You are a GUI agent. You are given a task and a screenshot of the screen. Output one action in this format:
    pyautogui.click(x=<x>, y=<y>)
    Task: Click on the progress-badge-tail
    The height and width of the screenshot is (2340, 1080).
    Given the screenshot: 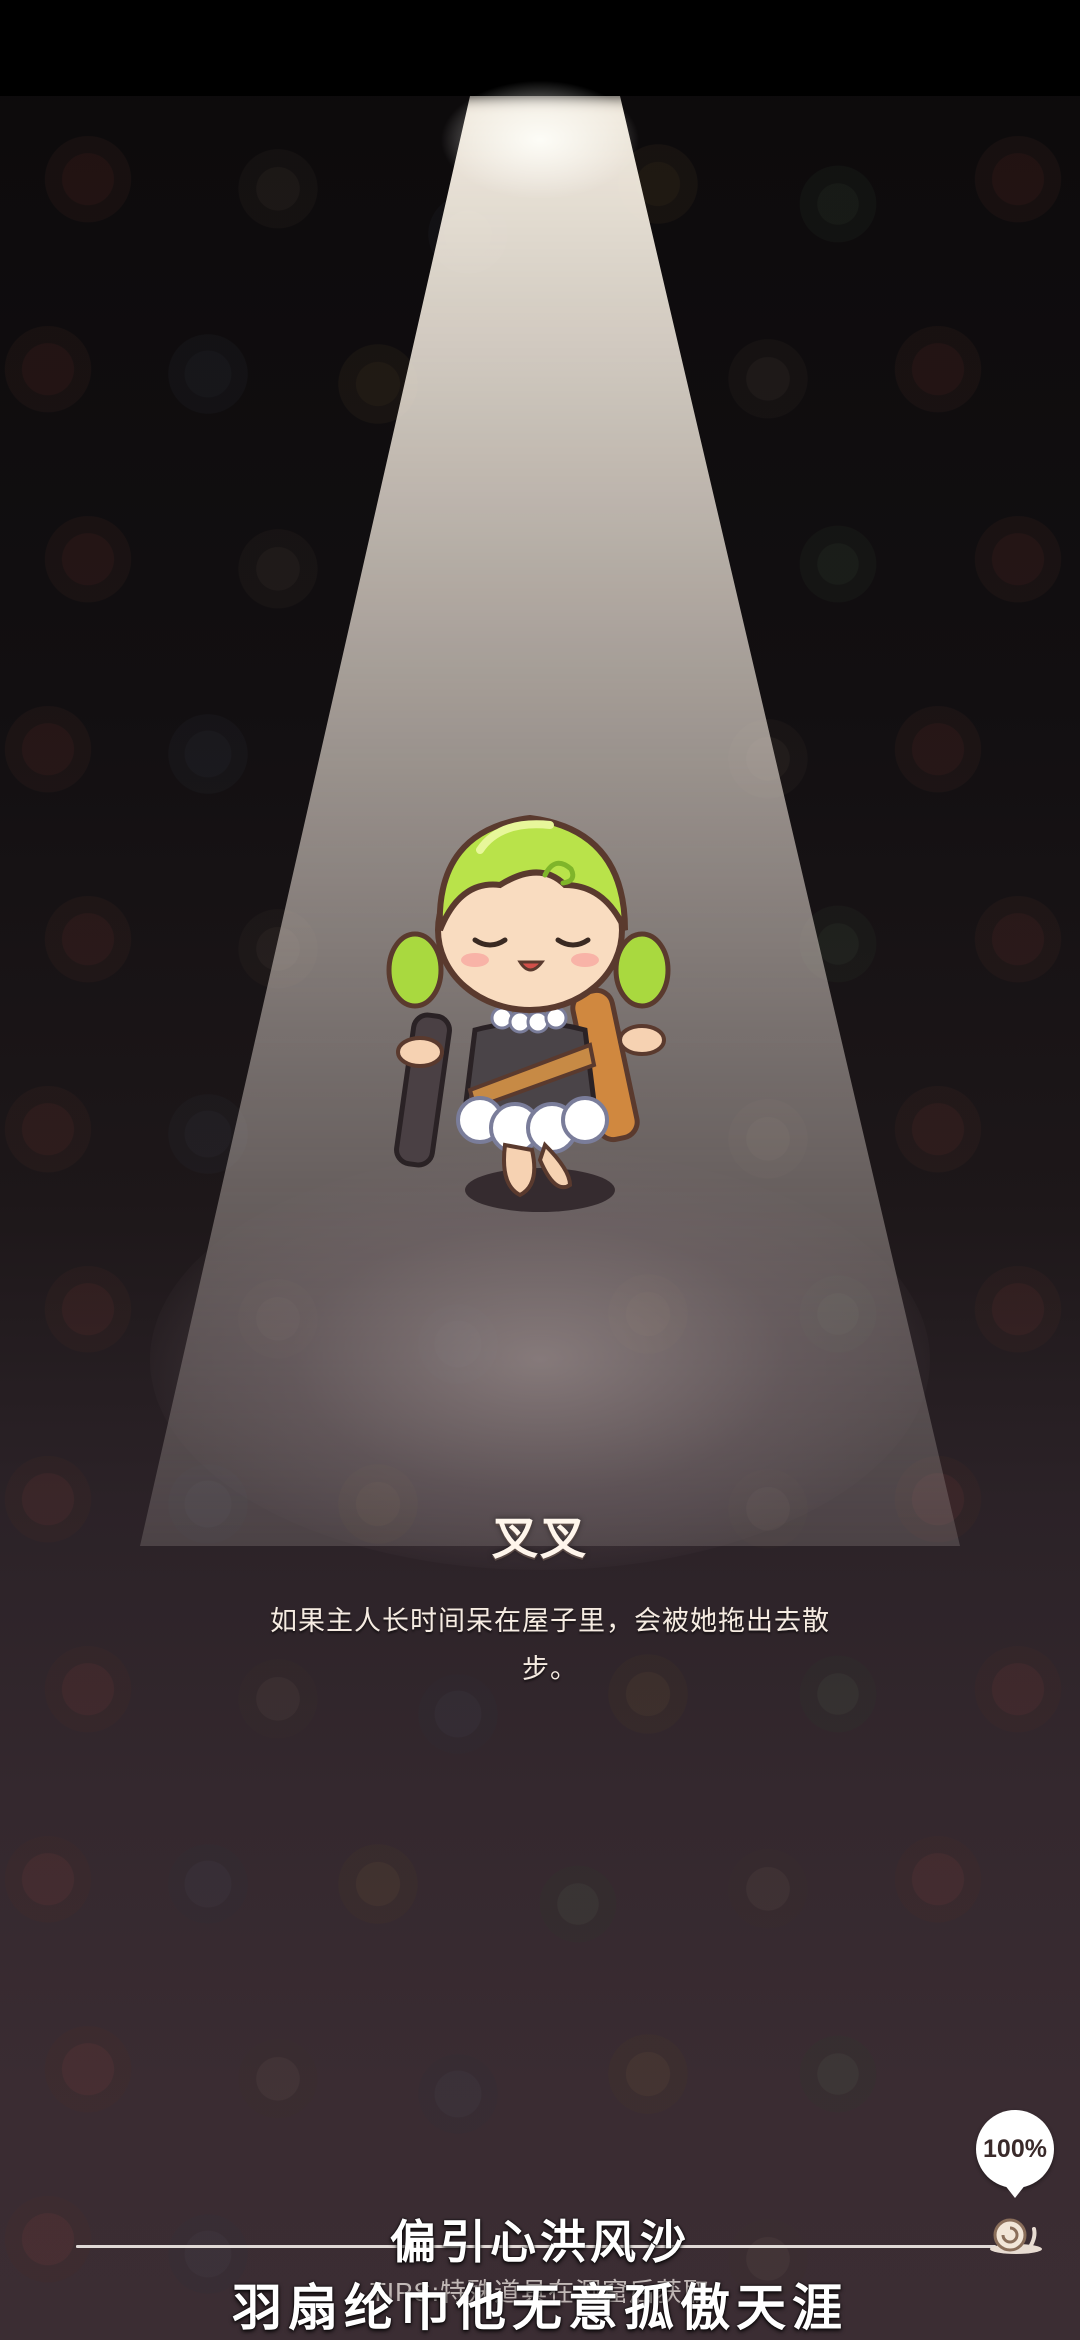 What is the action you would take?
    pyautogui.click(x=1015, y=2191)
    